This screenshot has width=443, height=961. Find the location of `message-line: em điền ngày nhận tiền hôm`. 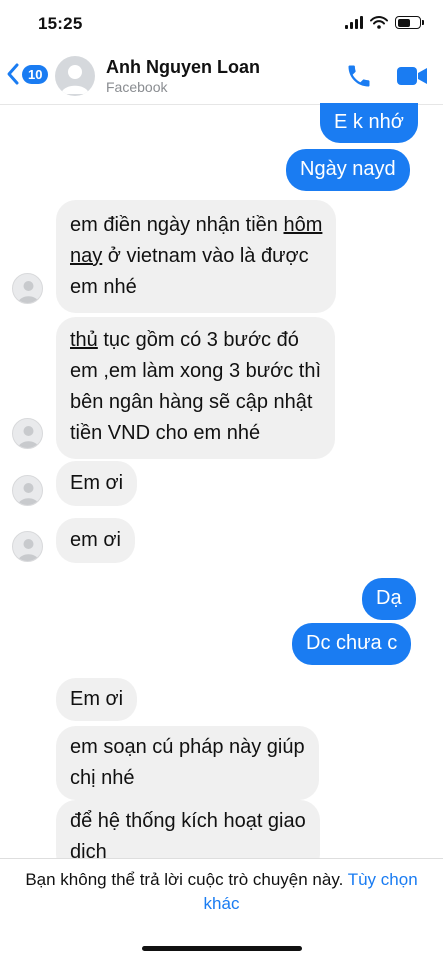

message-line: em điền ngày nhận tiền hôm is located at coordinates (196, 225).